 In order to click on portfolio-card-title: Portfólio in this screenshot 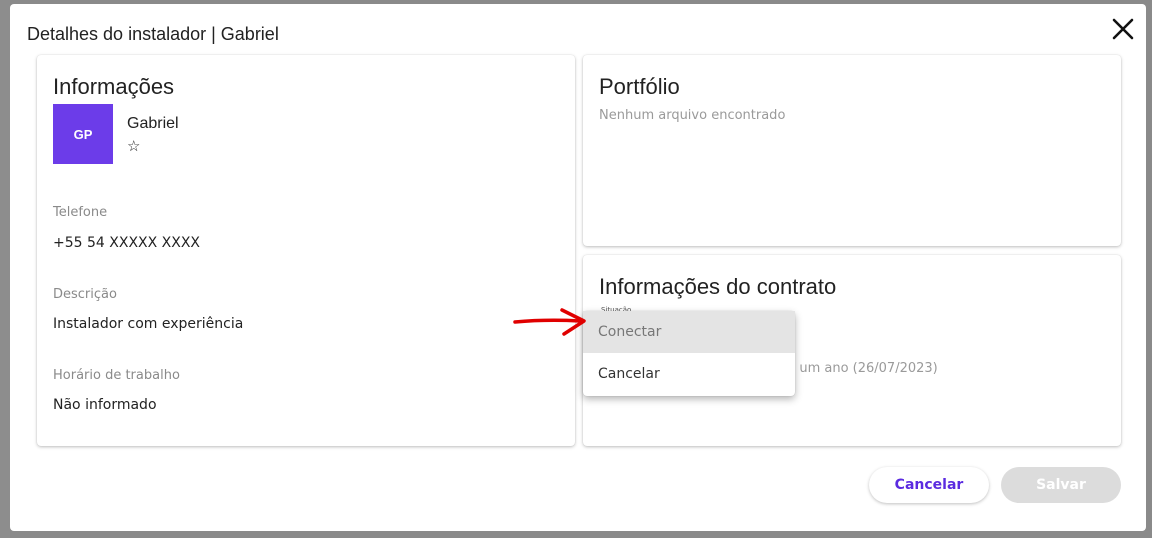, I will do `click(639, 86)`.